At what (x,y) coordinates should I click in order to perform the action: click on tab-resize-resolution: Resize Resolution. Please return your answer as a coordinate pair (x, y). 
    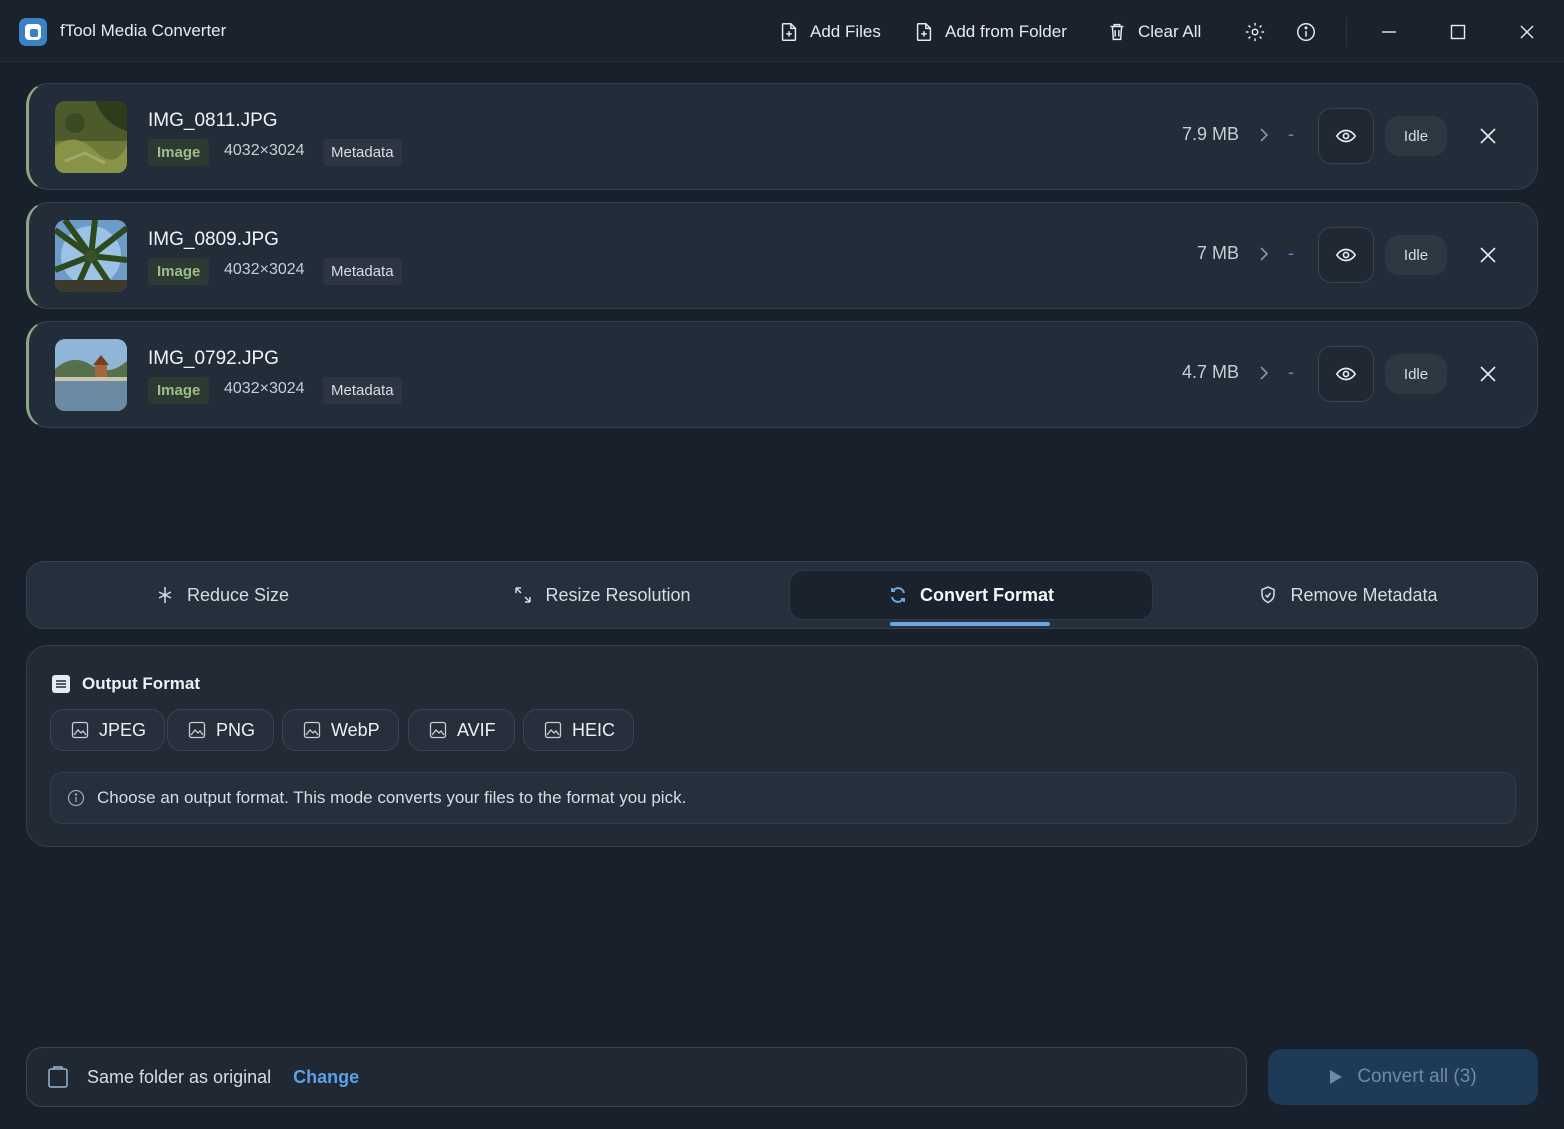
    Looking at the image, I should click on (602, 595).